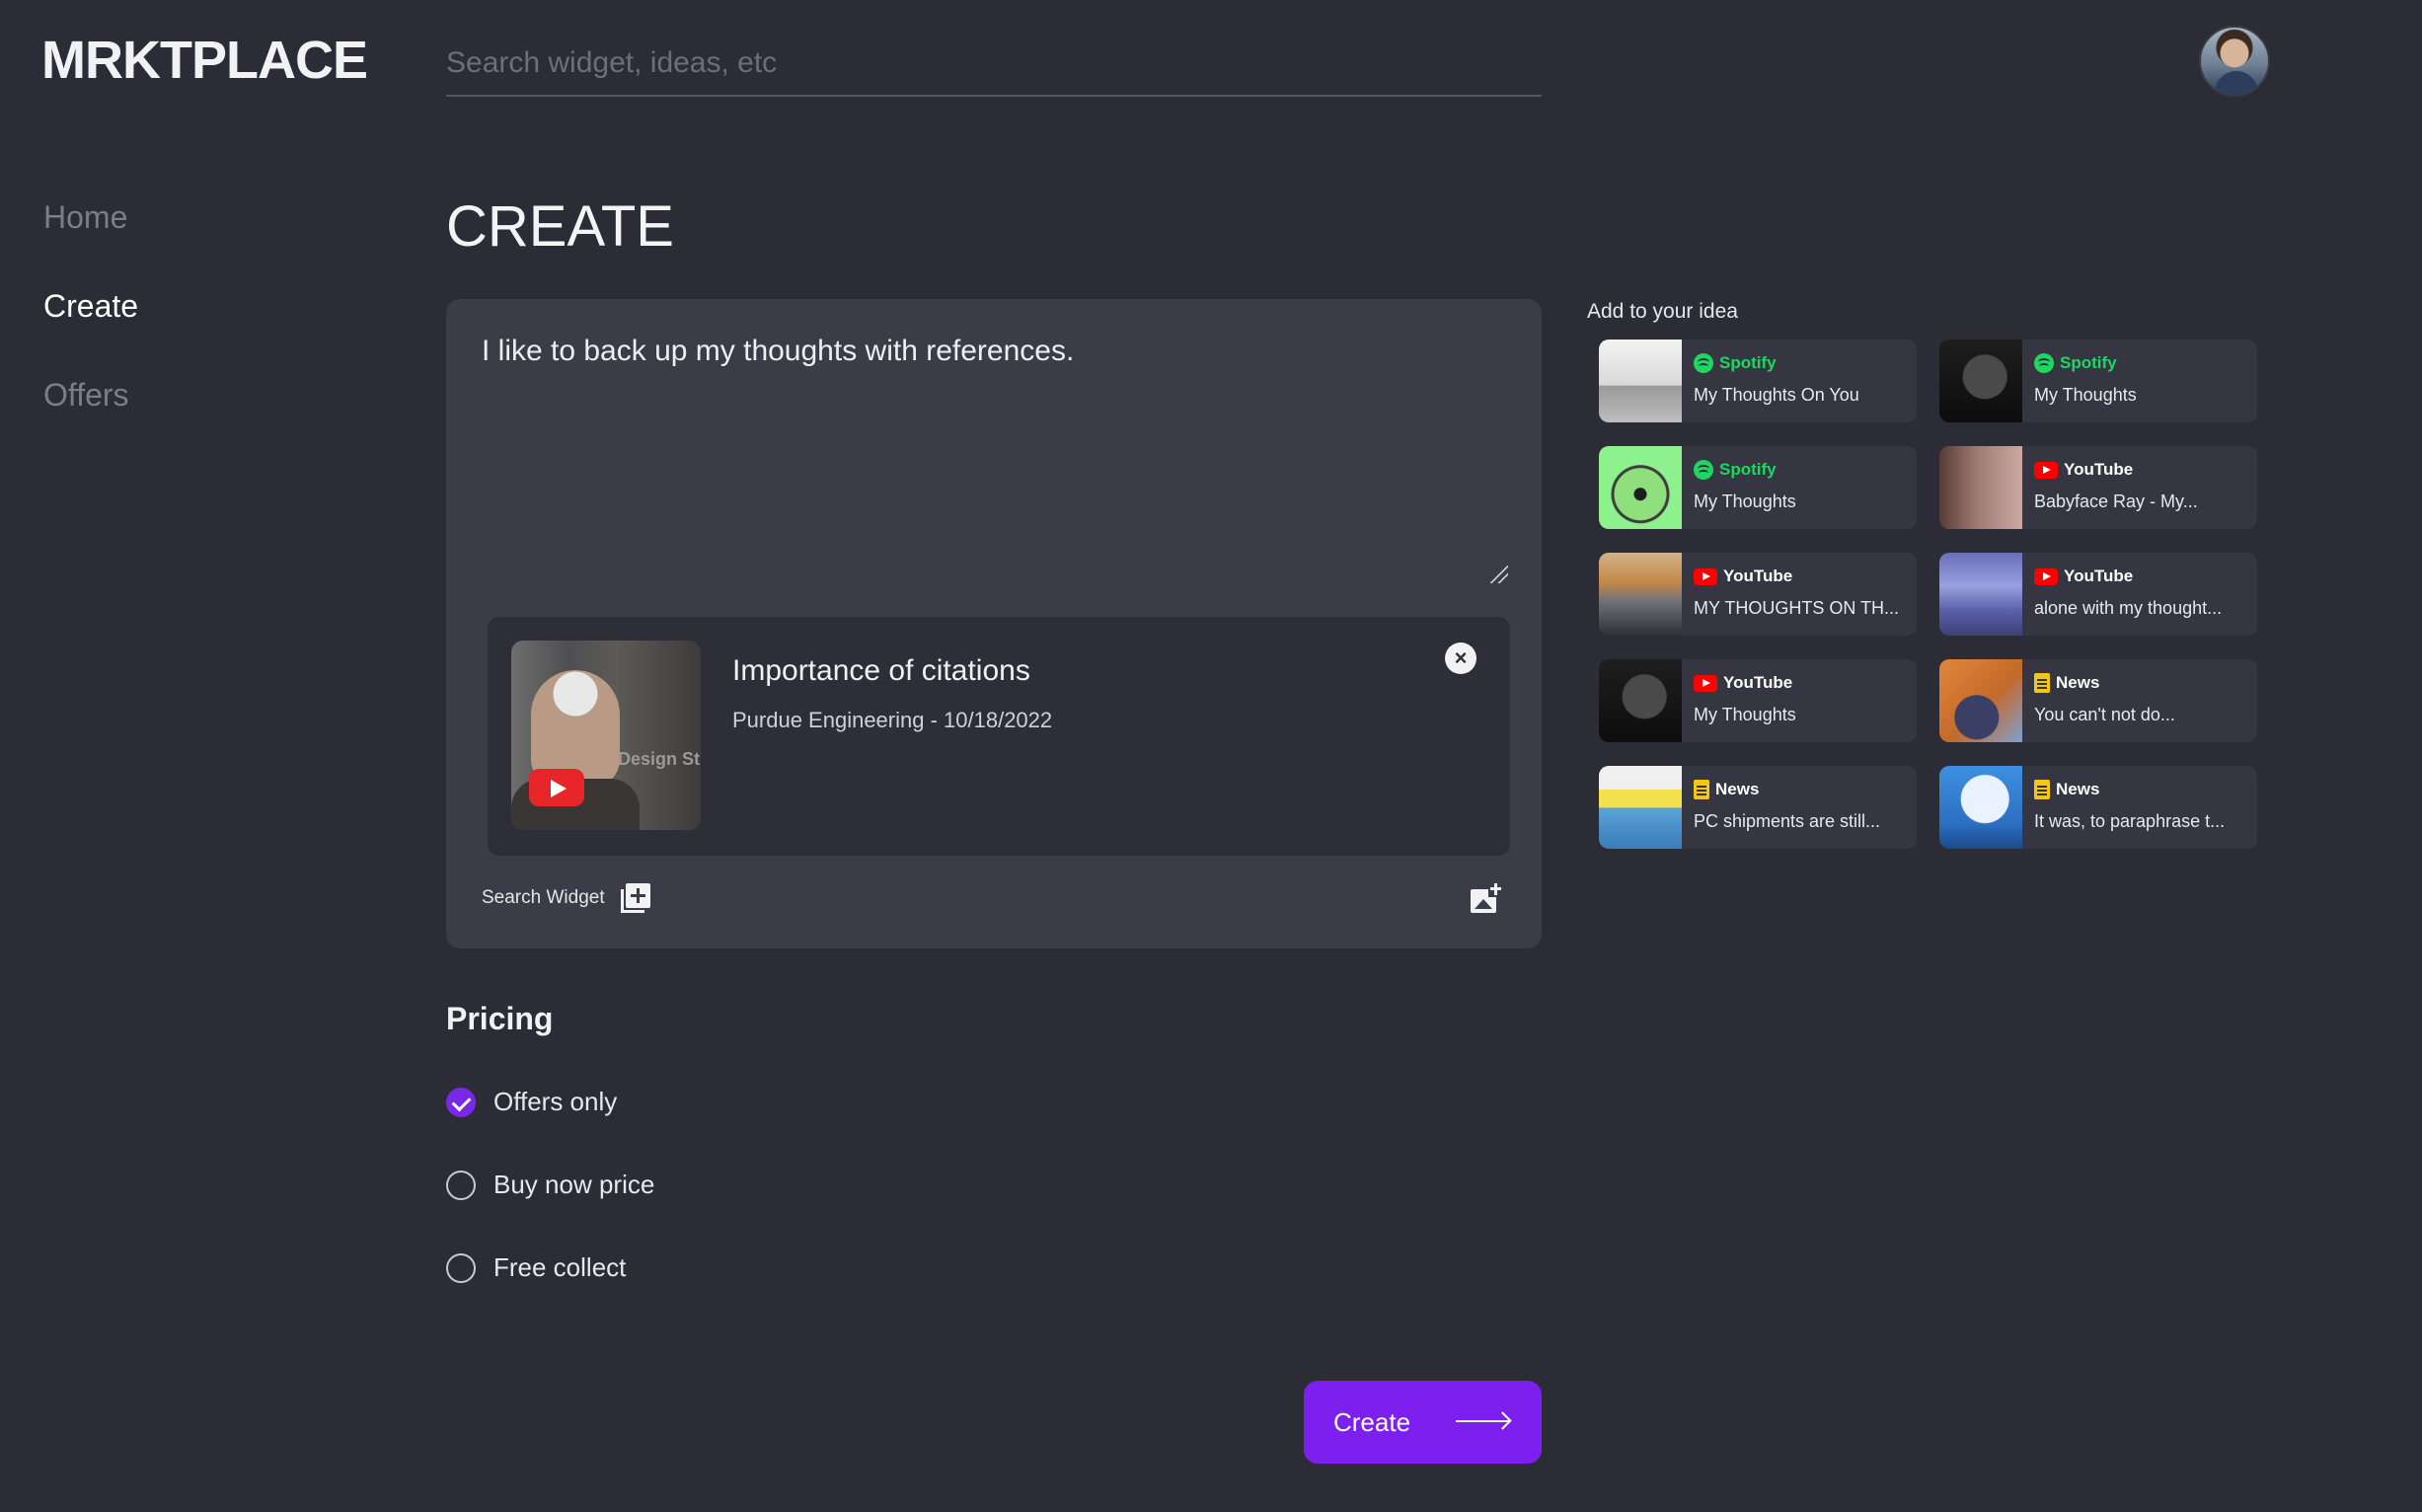  I want to click on search-widget-button: Search Widget, so click(566, 898).